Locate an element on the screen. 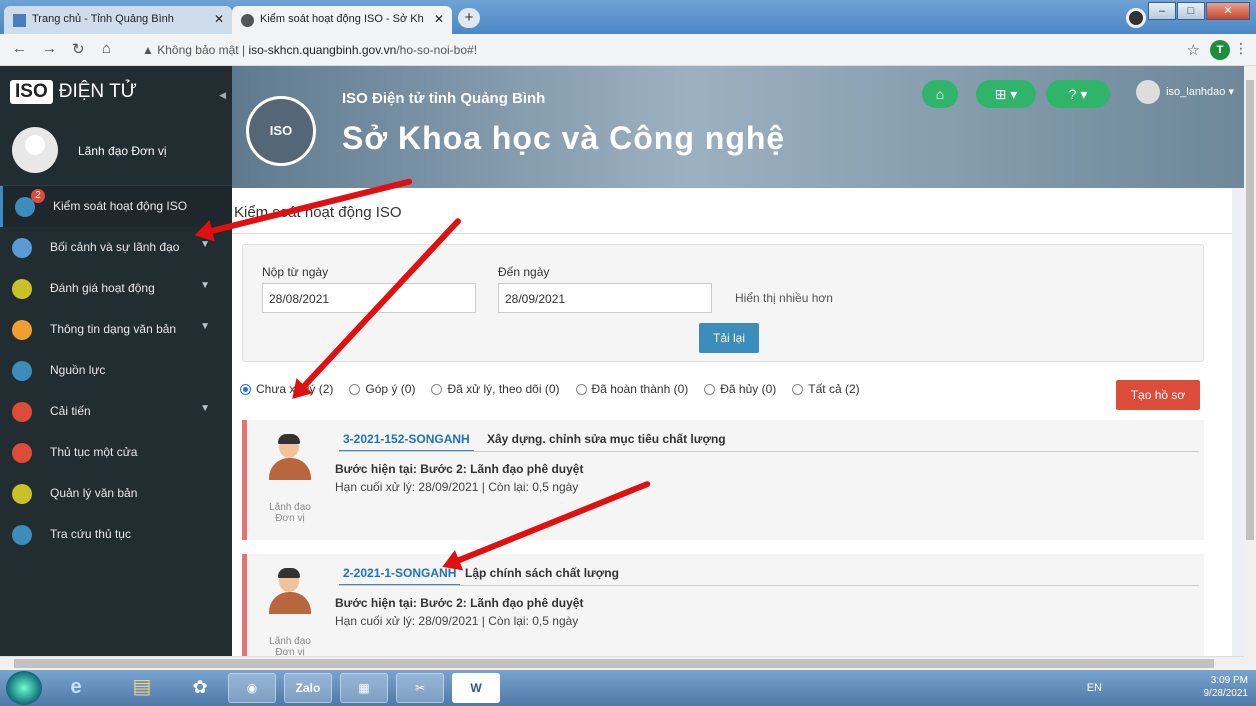  evaluation-icon is located at coordinates (22, 289).